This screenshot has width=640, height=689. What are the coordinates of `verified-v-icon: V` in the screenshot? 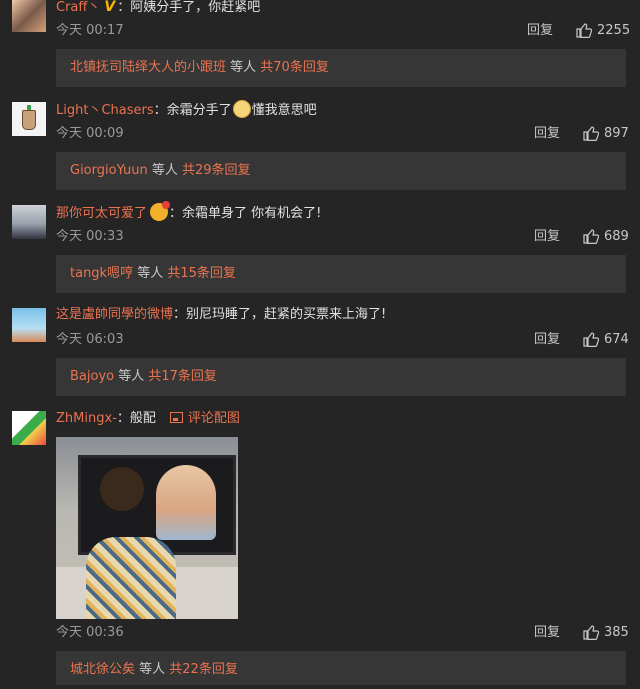 It's located at (110, 7).